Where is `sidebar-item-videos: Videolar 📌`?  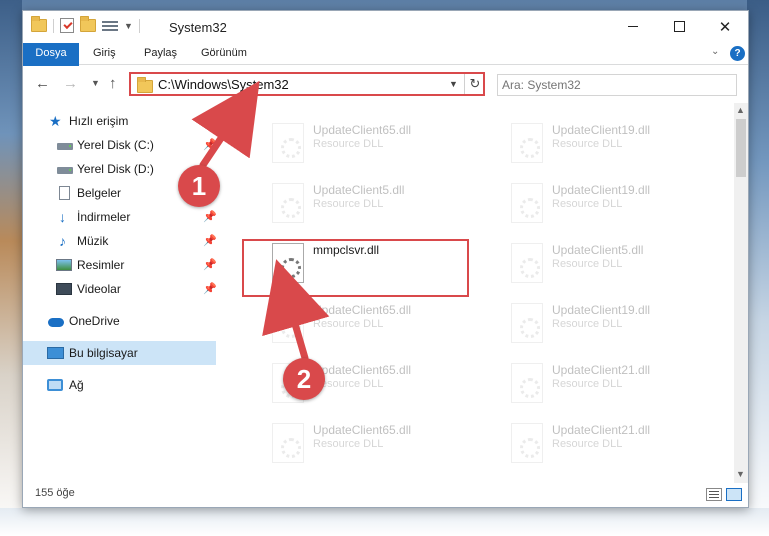
sidebar-item-videos: Videolar 📌 is located at coordinates (120, 289).